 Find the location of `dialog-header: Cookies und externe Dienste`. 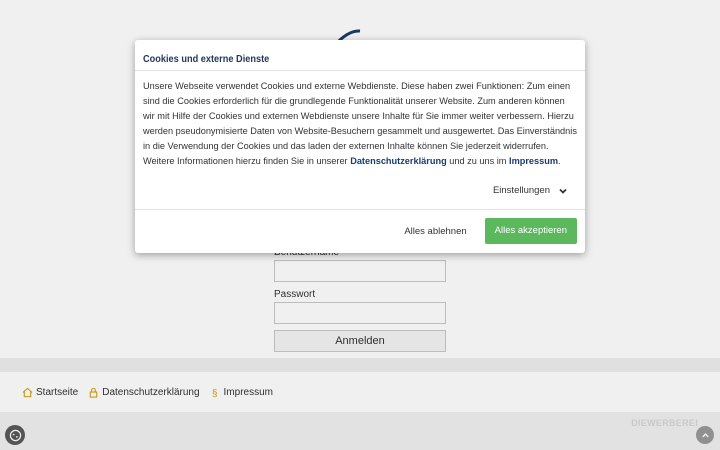

dialog-header: Cookies und externe Dienste is located at coordinates (360, 55).